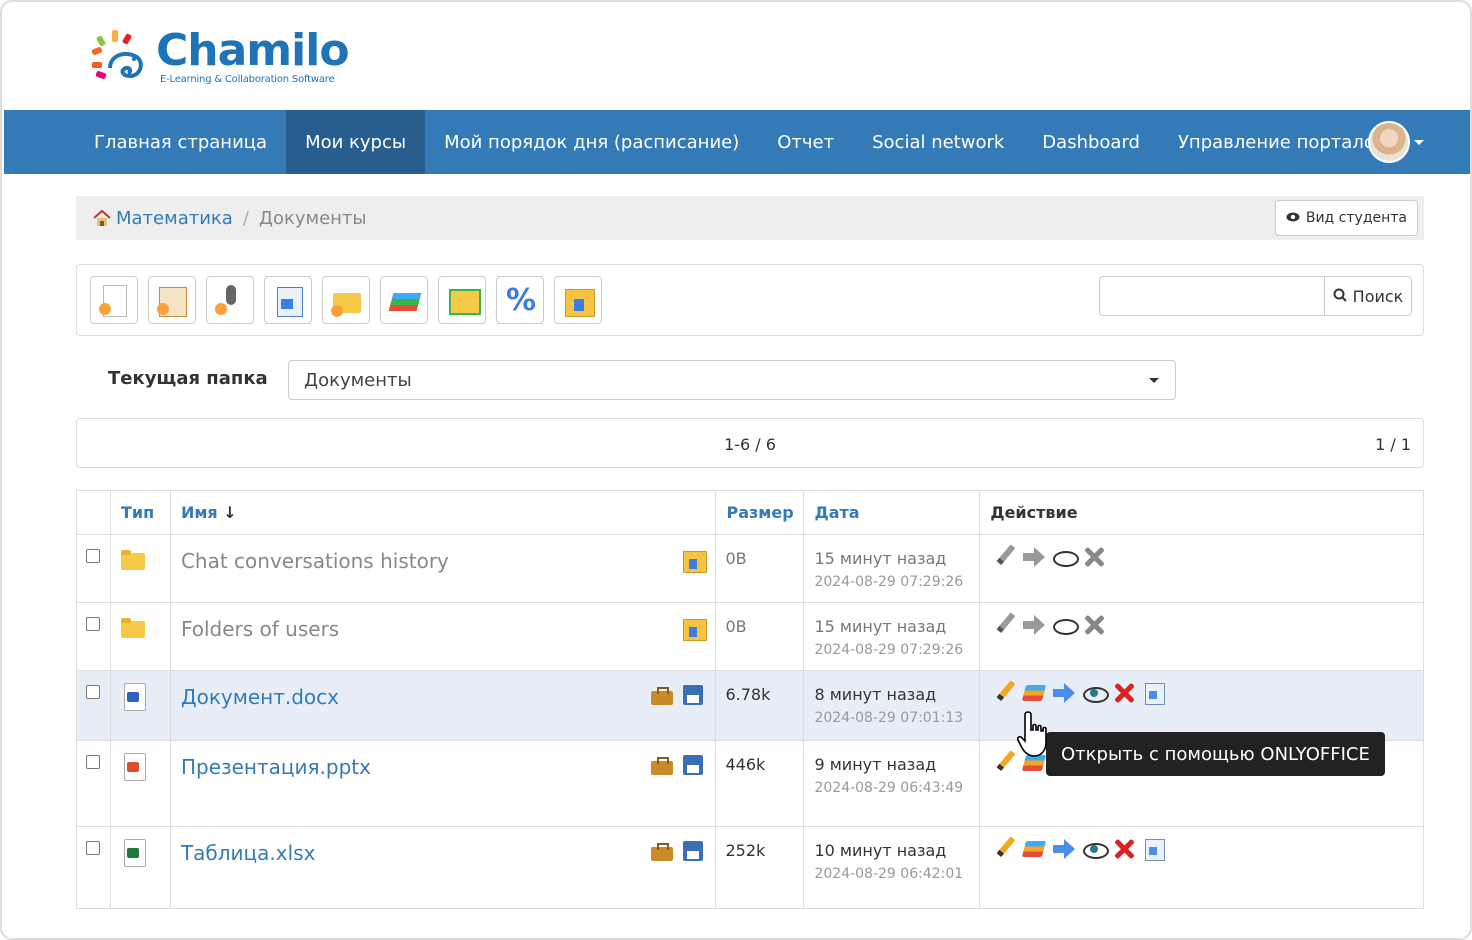 The image size is (1472, 940). I want to click on upload-button, so click(288, 300).